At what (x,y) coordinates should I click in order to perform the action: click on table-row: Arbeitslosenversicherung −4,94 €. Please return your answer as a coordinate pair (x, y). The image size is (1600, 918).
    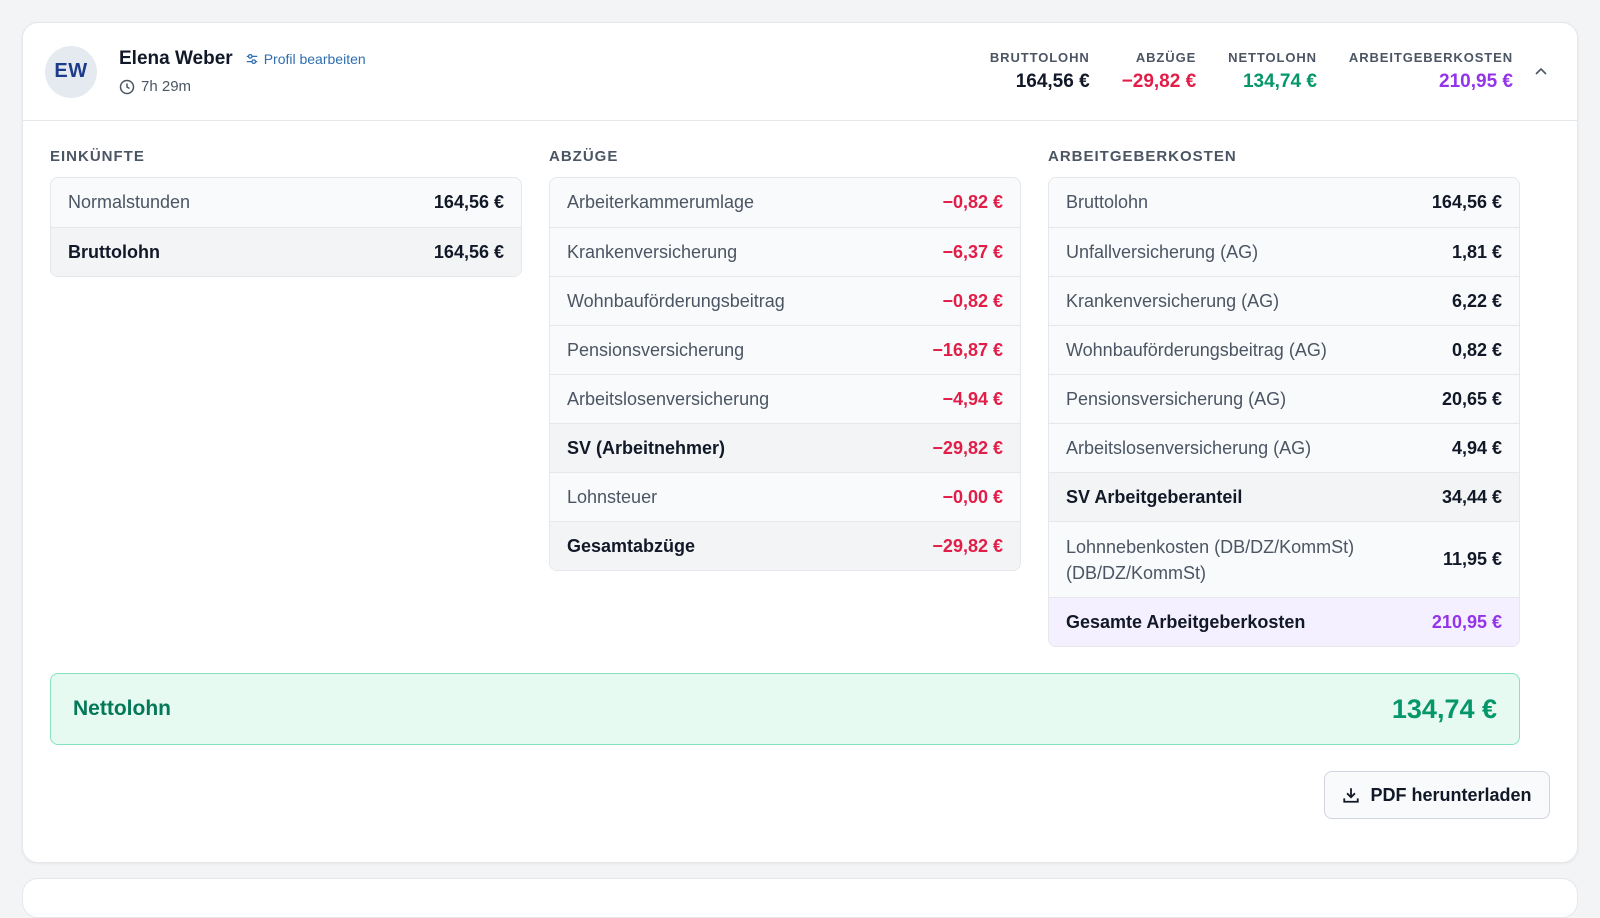
    Looking at the image, I should click on (785, 398).